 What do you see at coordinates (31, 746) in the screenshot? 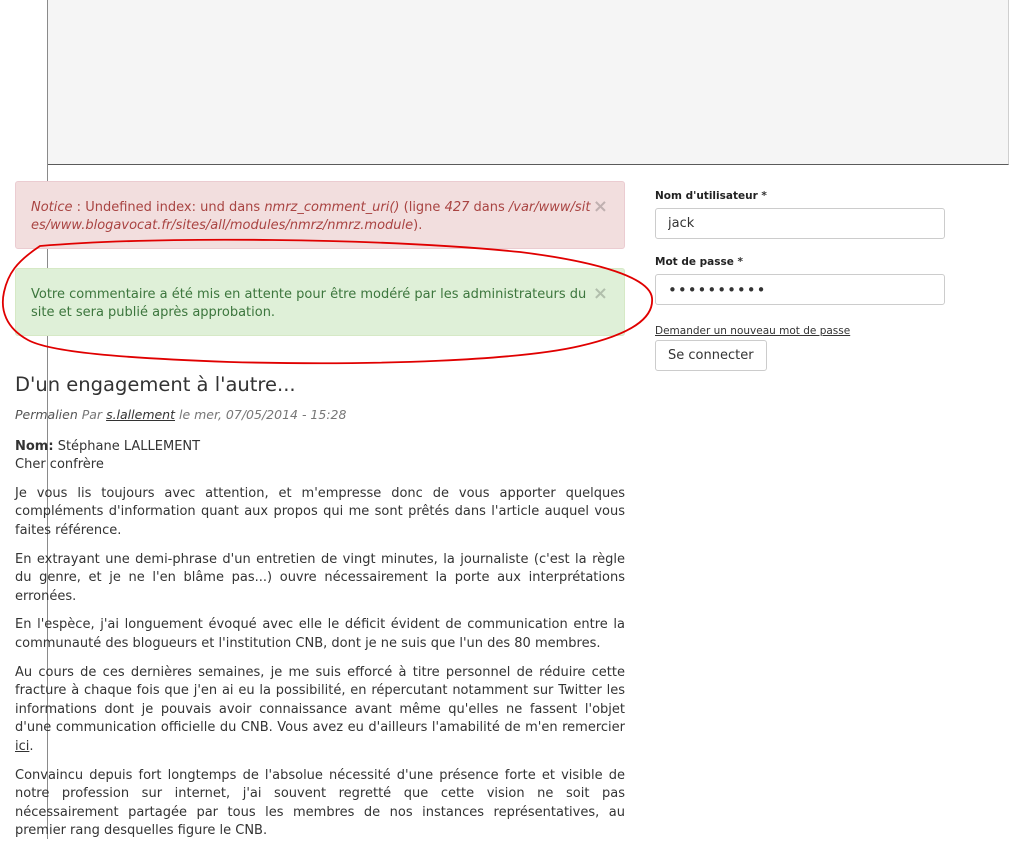
I see `paragraph-4-end: .` at bounding box center [31, 746].